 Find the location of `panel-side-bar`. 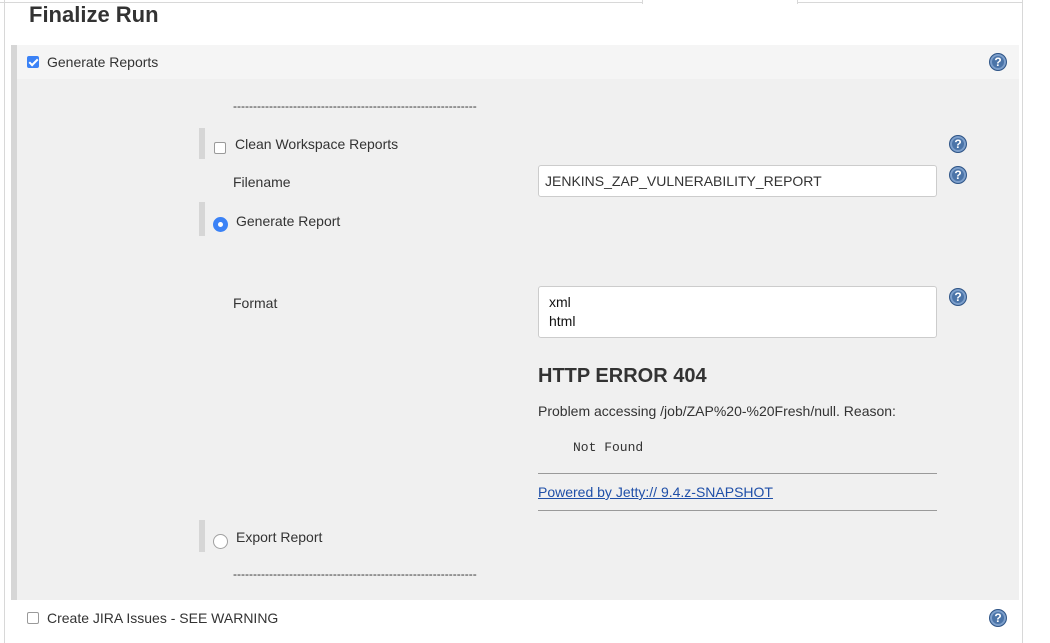

panel-side-bar is located at coordinates (14, 322).